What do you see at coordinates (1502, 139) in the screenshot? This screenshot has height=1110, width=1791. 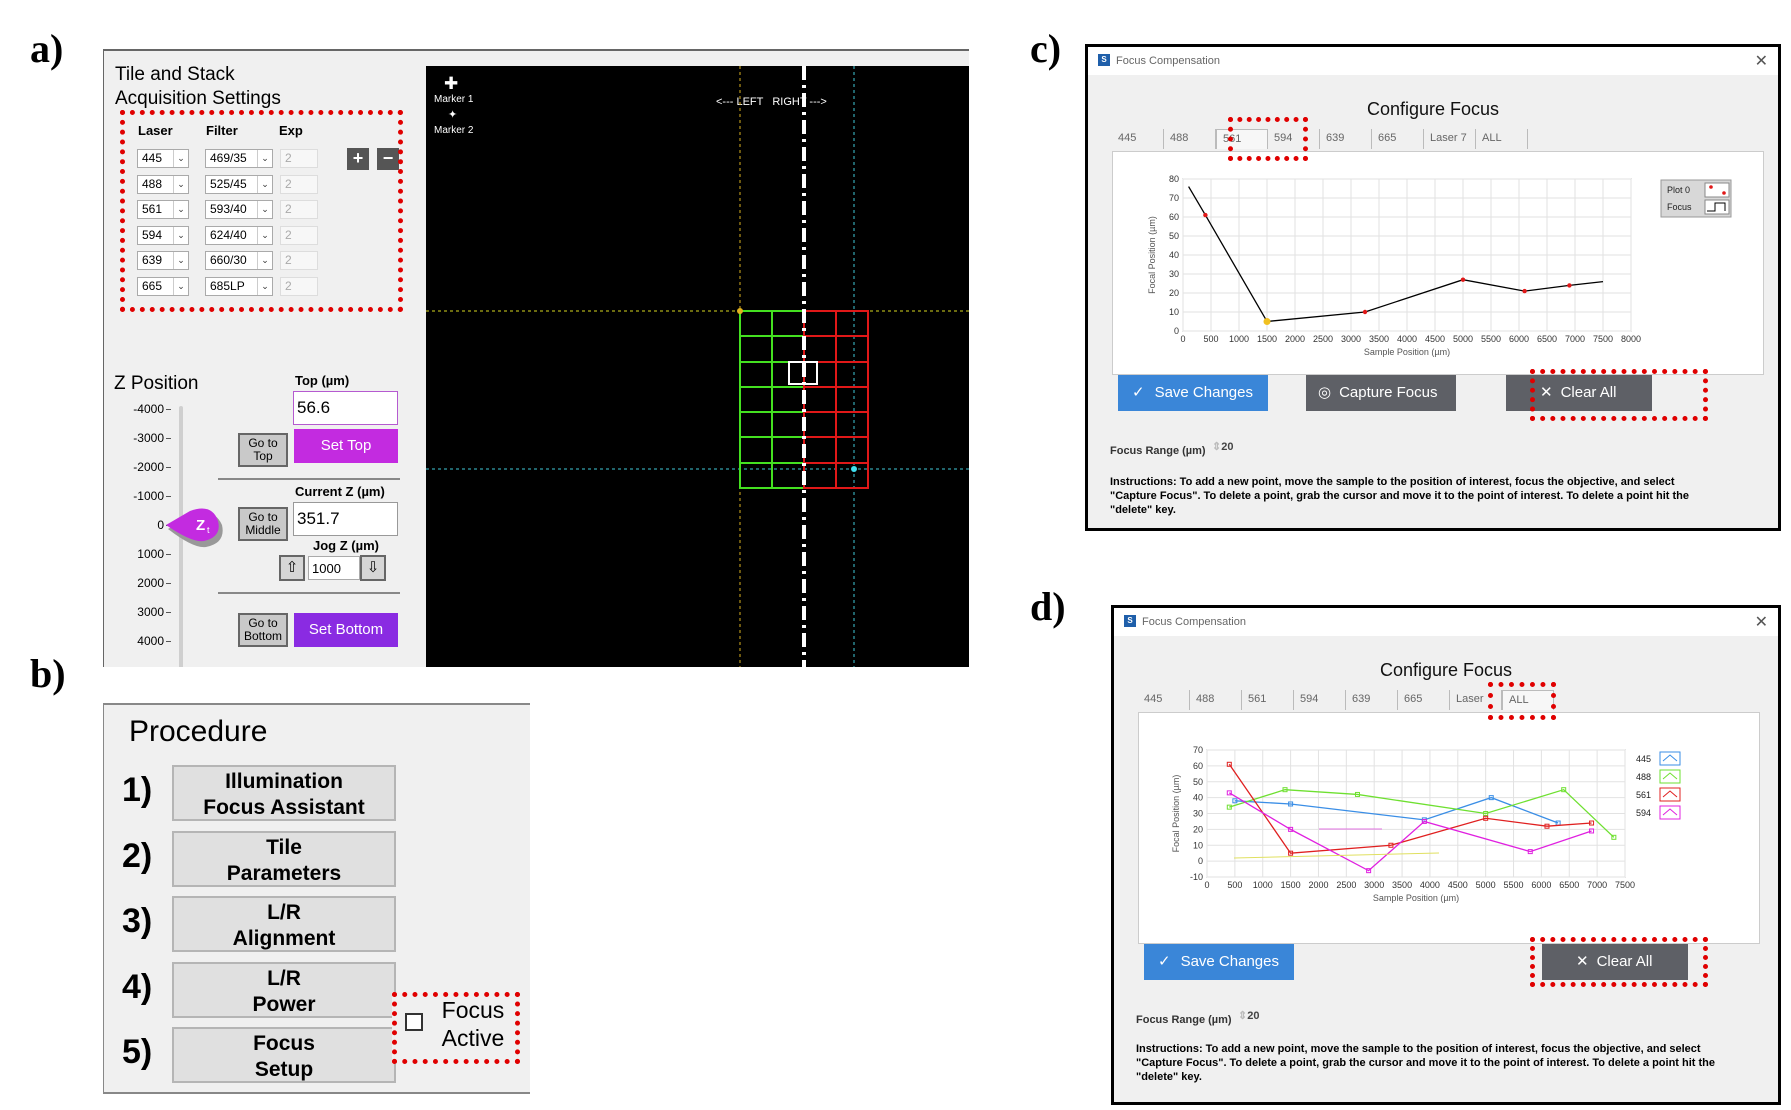 I see `tab-all: ALL` at bounding box center [1502, 139].